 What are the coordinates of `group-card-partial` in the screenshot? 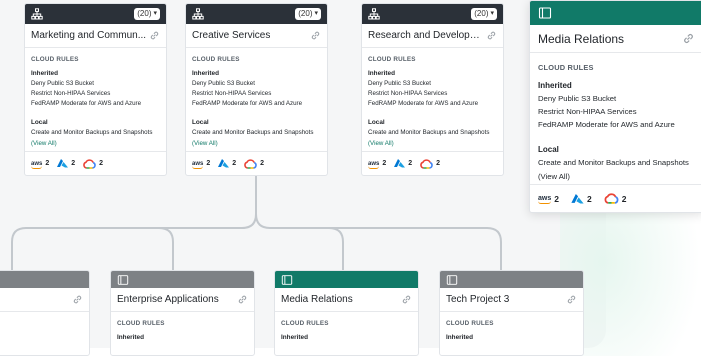 It's located at (45, 313).